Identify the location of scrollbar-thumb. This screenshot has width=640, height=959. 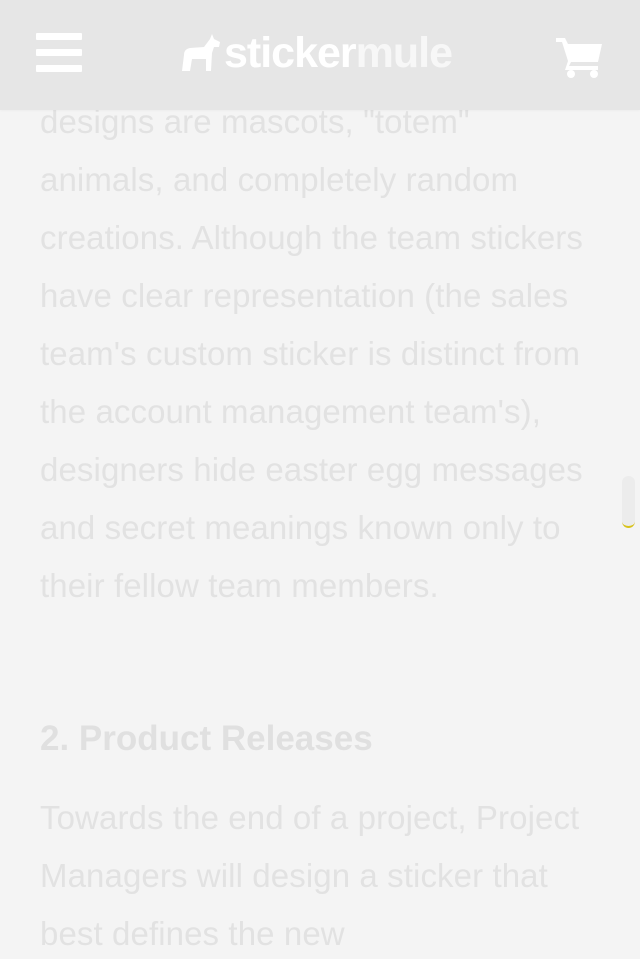
(628, 502).